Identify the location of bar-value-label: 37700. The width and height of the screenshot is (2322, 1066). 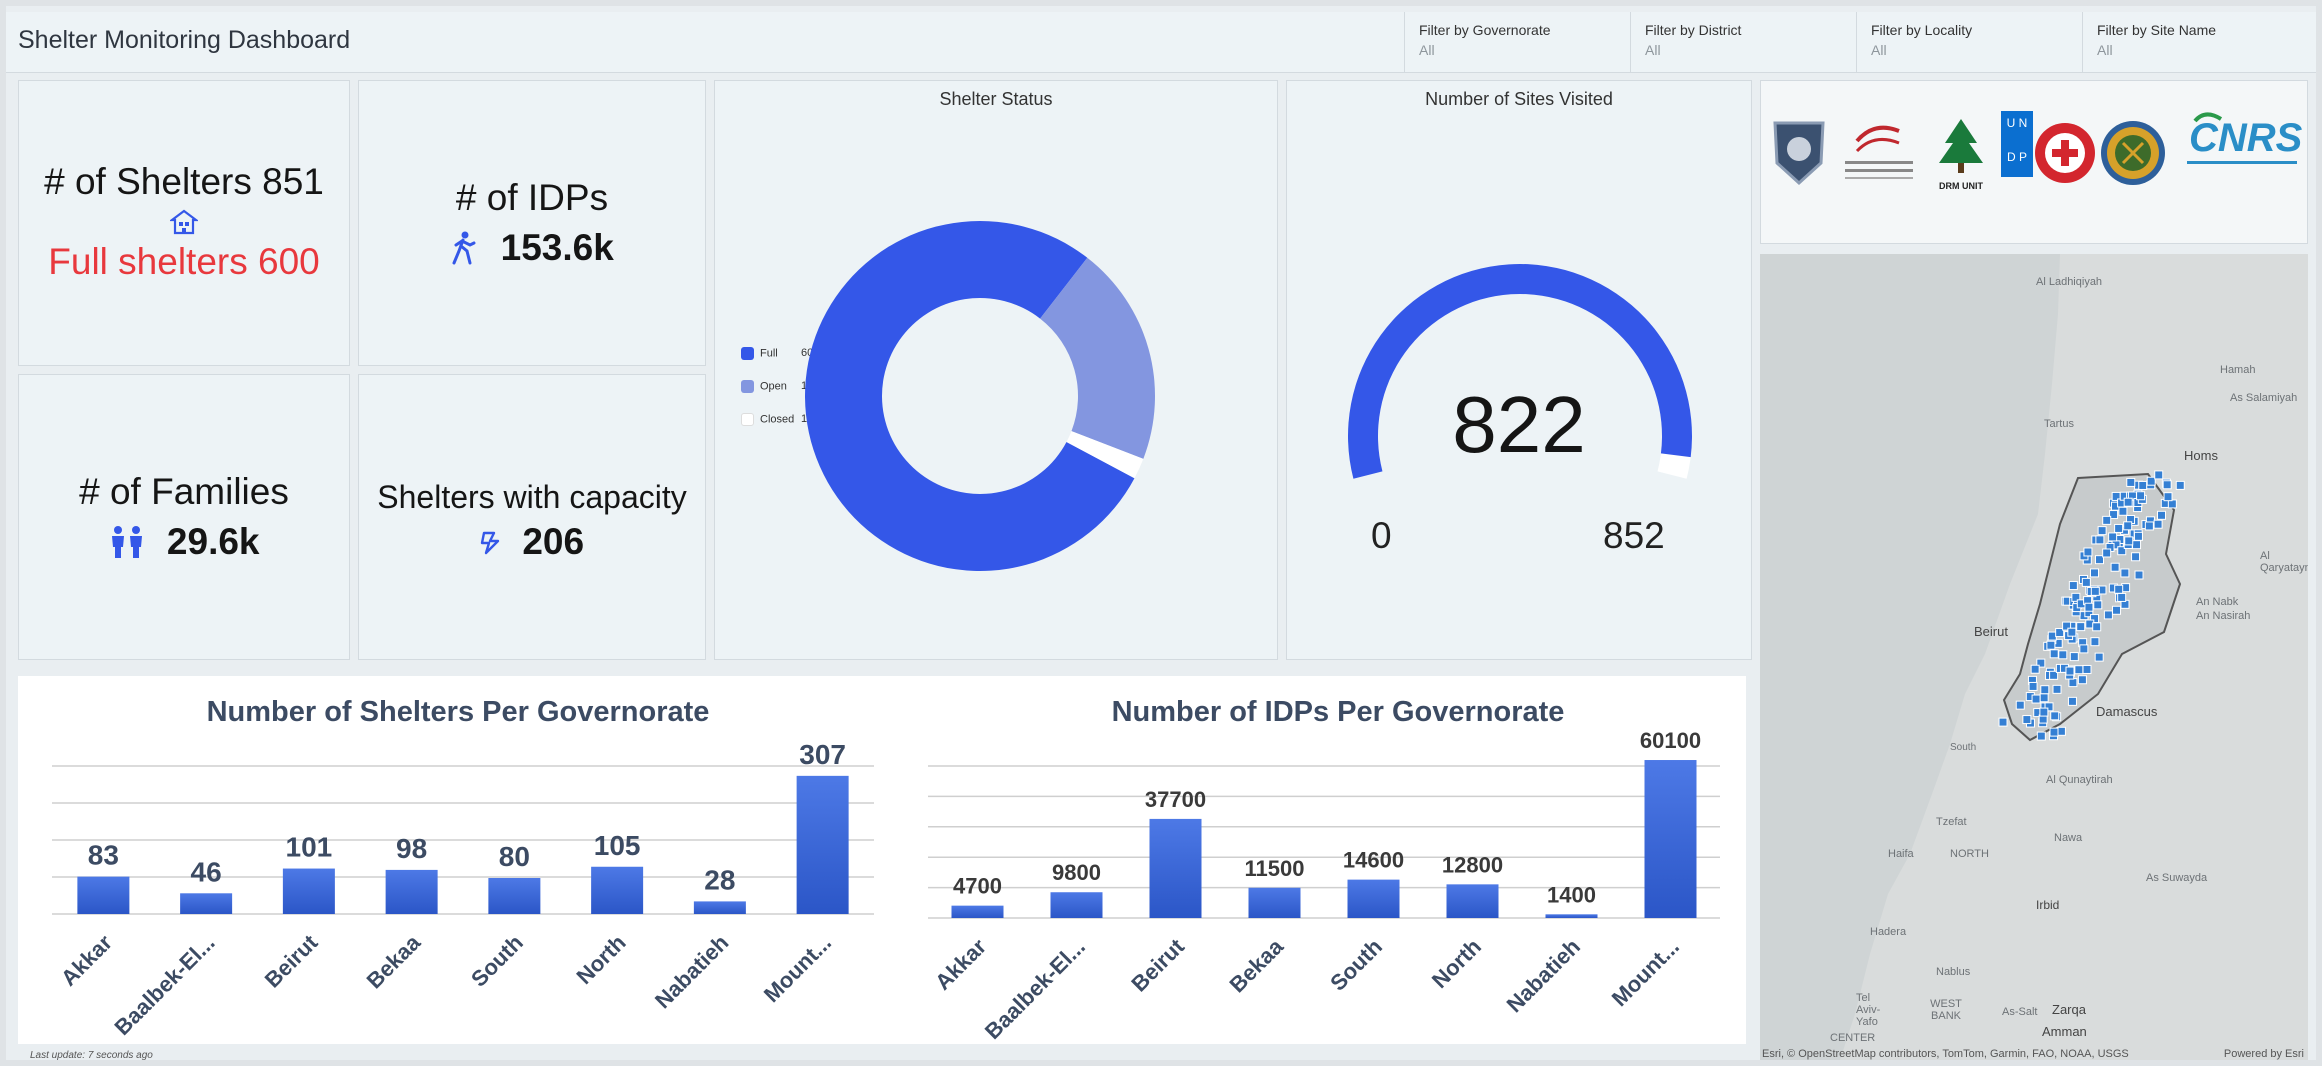
(1175, 799).